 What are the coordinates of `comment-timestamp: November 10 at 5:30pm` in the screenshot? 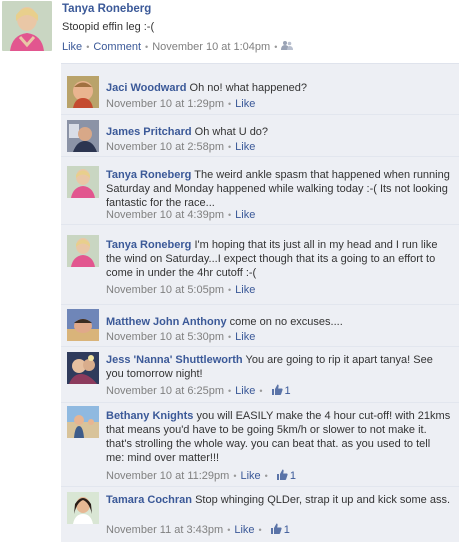 It's located at (165, 337).